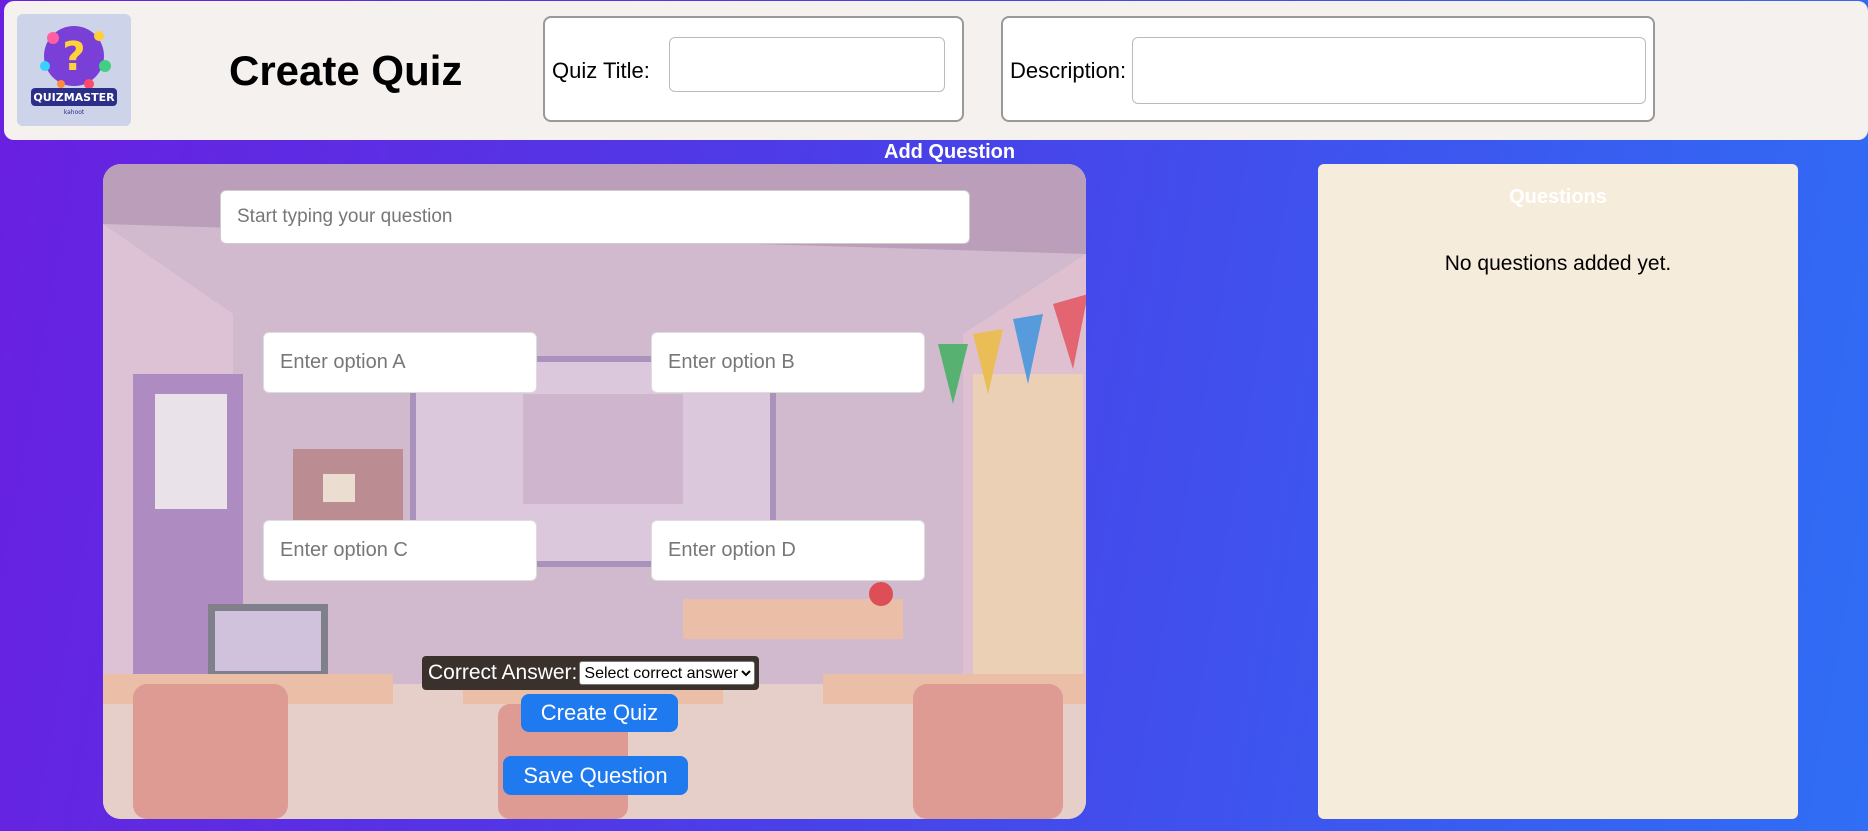  Describe the element at coordinates (807, 64) in the screenshot. I see `quiz-title-input` at that location.